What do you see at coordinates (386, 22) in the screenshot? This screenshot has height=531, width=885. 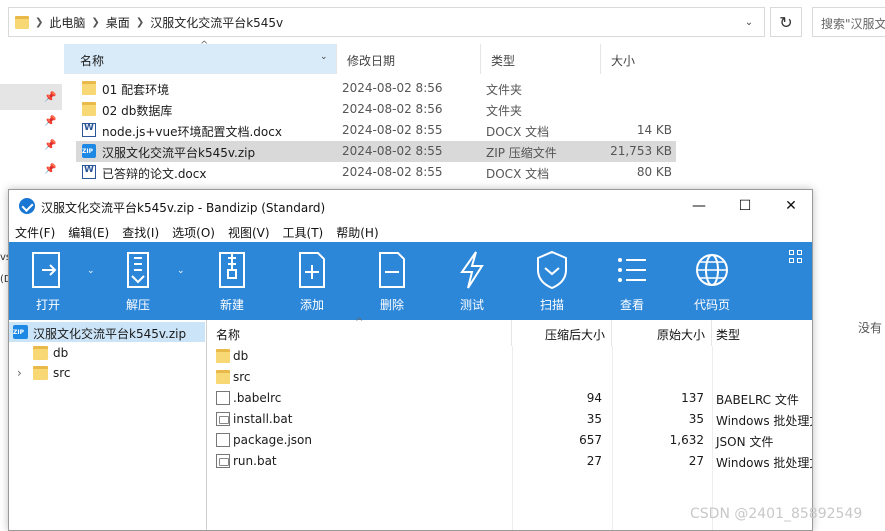 I see `address-bar: ❯ 此电脑 ❯ 桌面 ❯ 汉服文化交流平台k545v` at bounding box center [386, 22].